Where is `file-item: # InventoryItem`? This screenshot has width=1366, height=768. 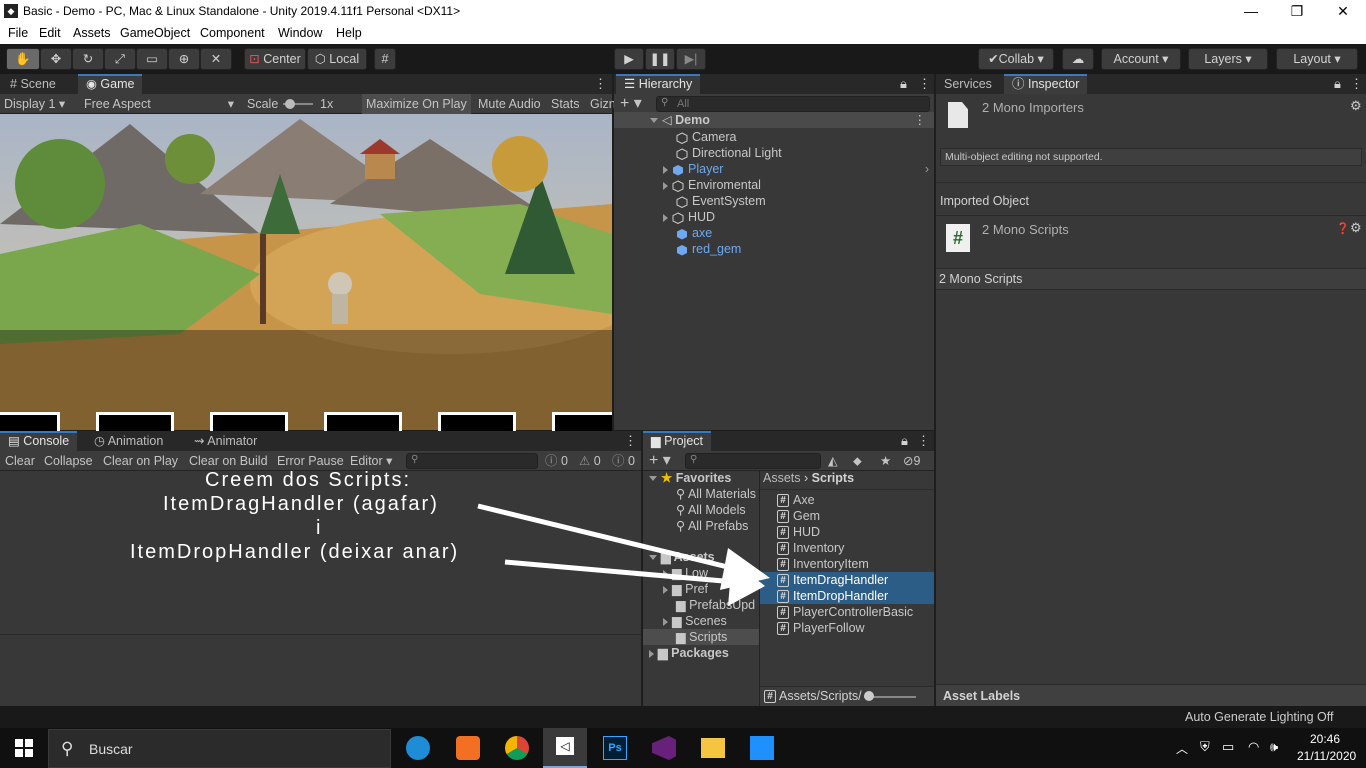 file-item: # InventoryItem is located at coordinates (823, 564).